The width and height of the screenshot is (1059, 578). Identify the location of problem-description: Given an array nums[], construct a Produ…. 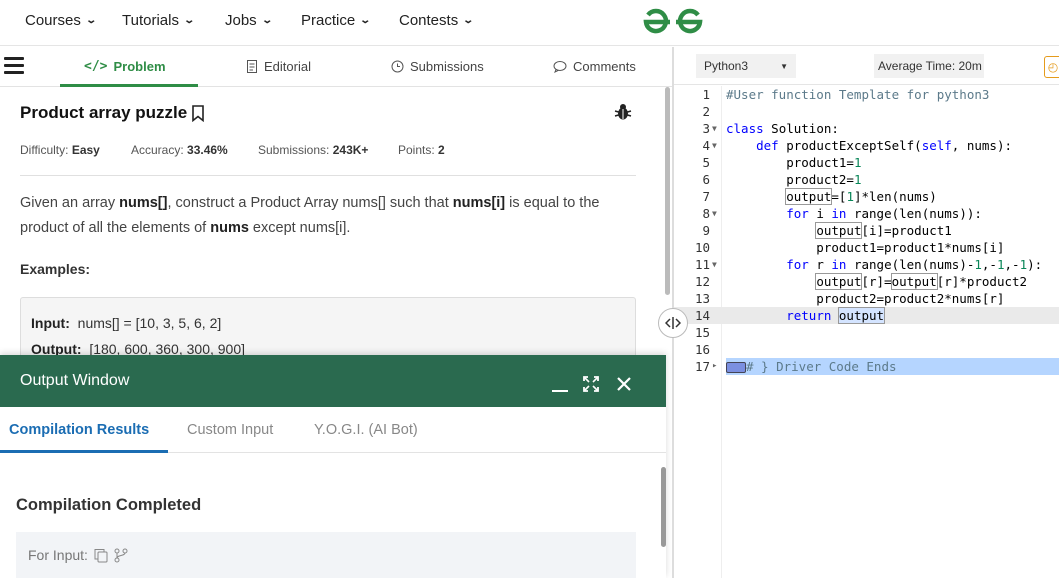
(328, 216).